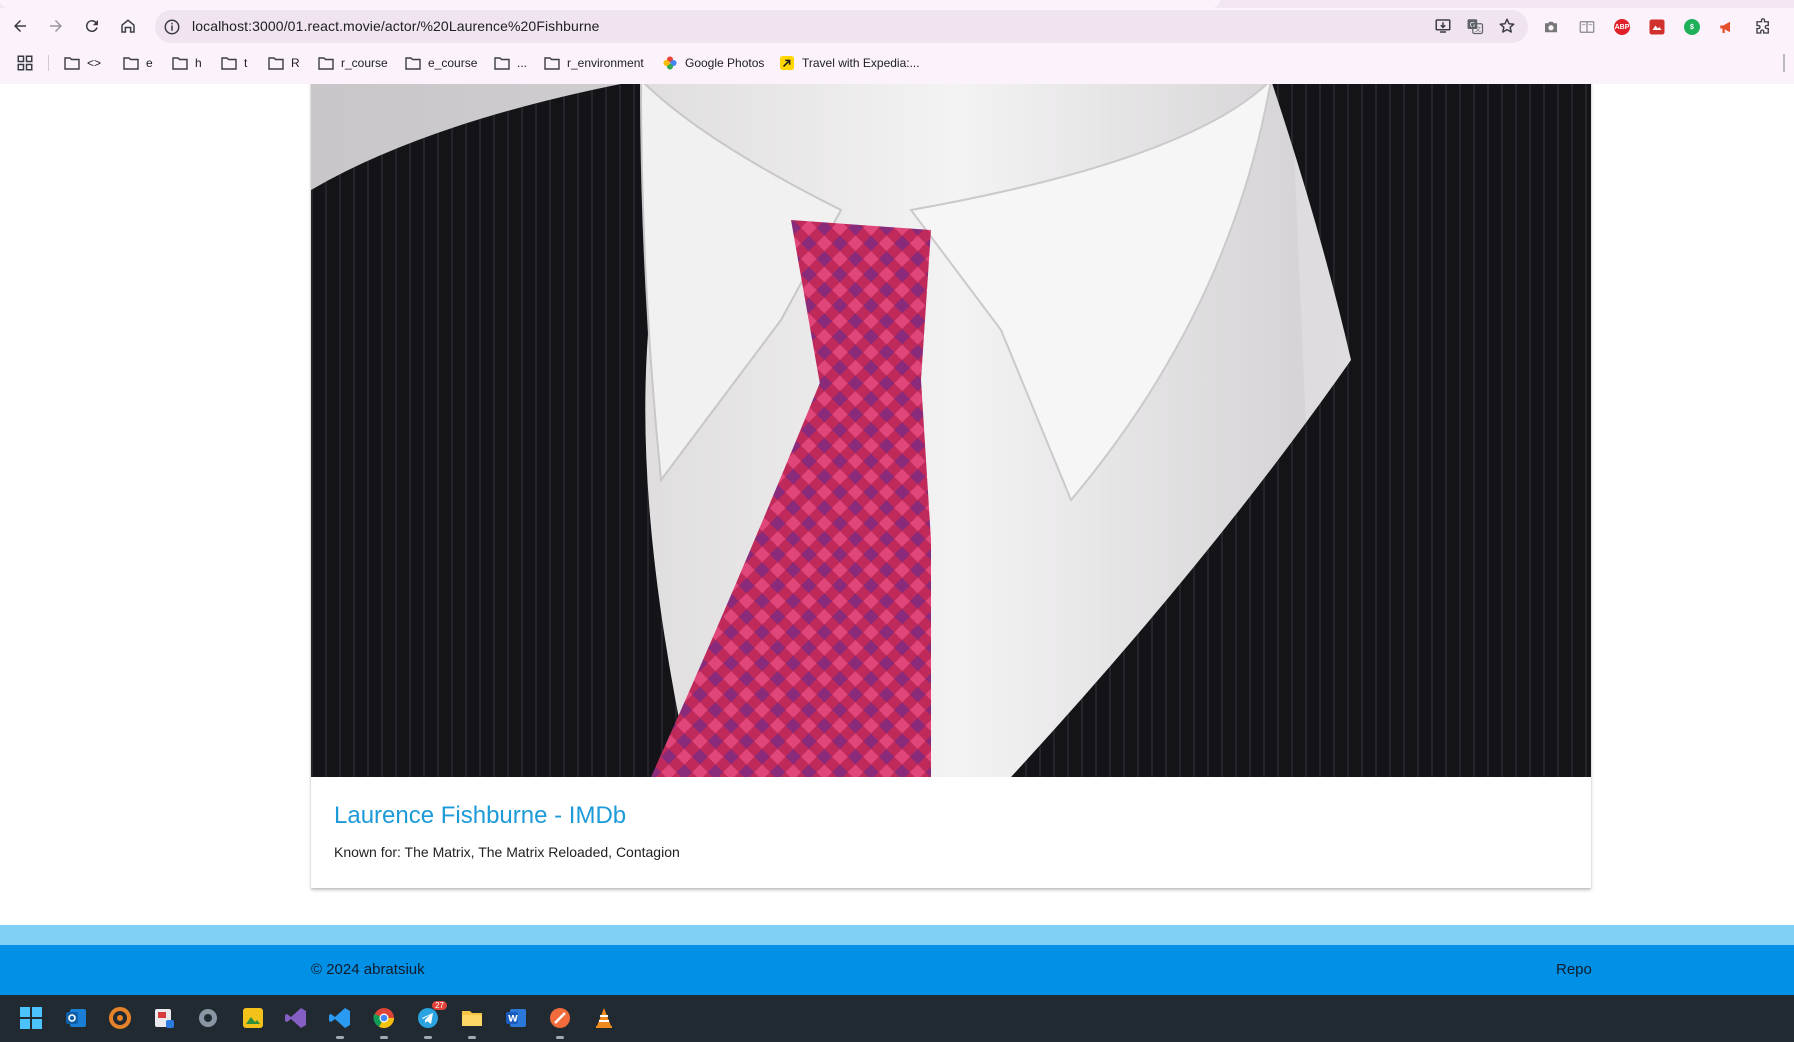 The height and width of the screenshot is (1042, 1794). I want to click on bookmarks-separator, so click(48, 63).